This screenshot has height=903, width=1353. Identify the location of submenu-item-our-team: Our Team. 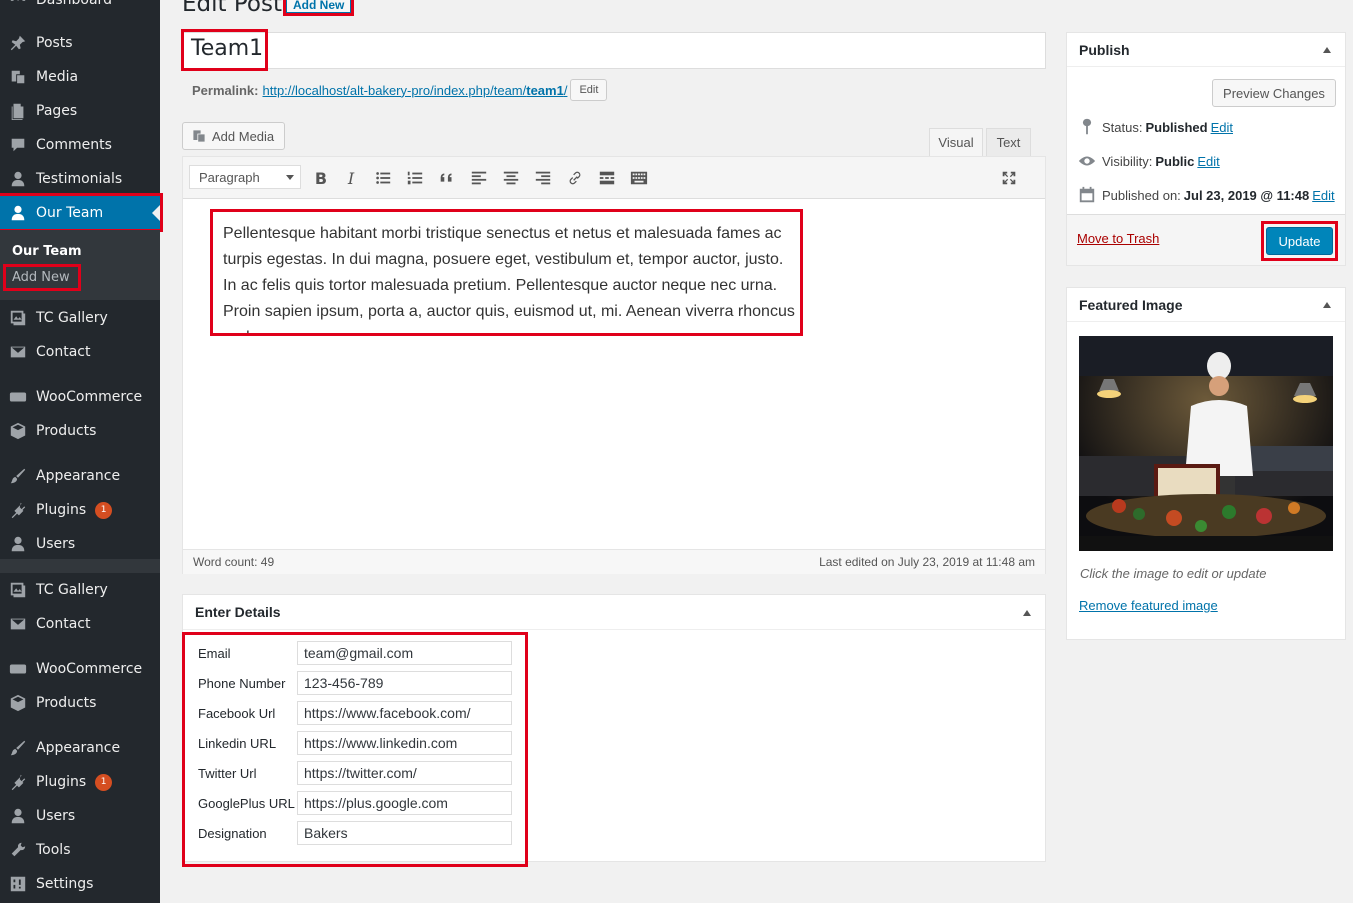
(47, 251).